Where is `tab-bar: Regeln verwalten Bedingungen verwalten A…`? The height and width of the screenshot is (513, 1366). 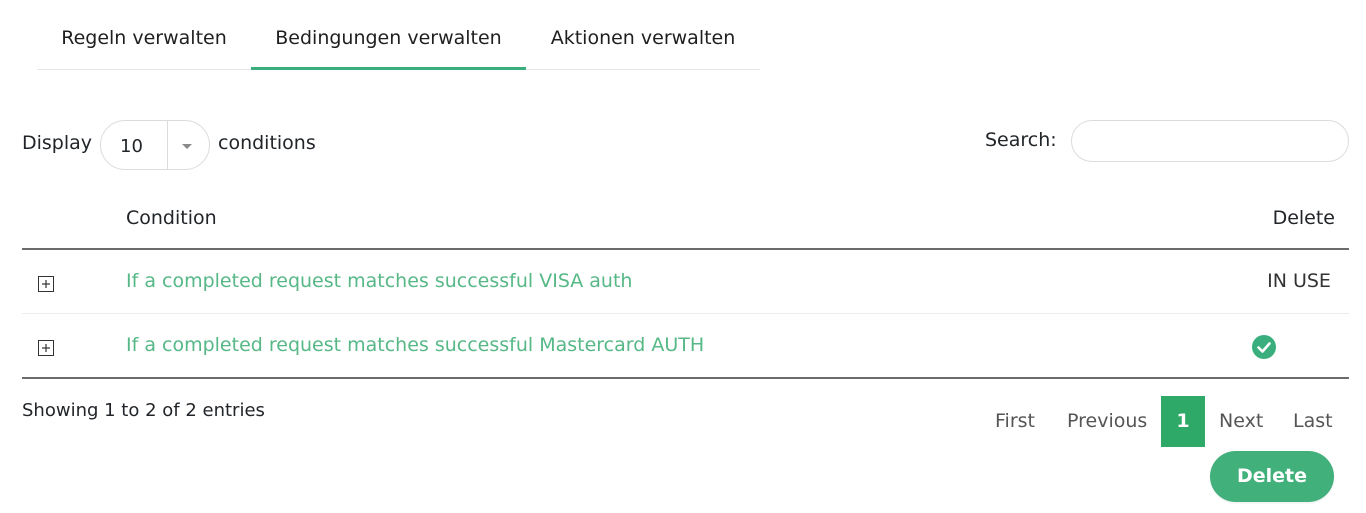 tab-bar: Regeln verwalten Bedingungen verwalten A… is located at coordinates (398, 35).